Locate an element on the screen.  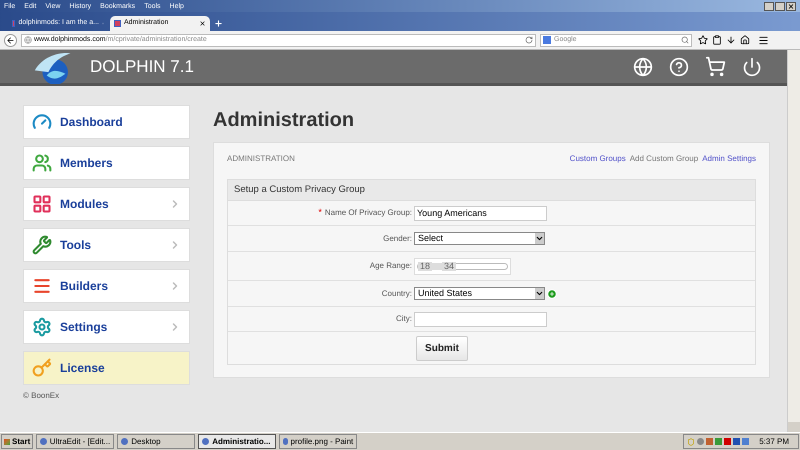
field-label: Age Range: is located at coordinates (391, 266).